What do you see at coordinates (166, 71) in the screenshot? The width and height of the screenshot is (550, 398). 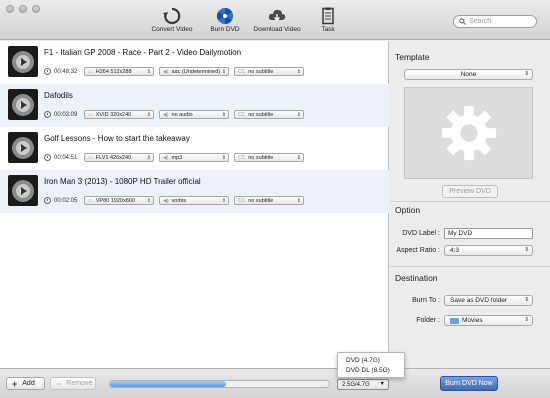 I see `speaker-icon: ◀)` at bounding box center [166, 71].